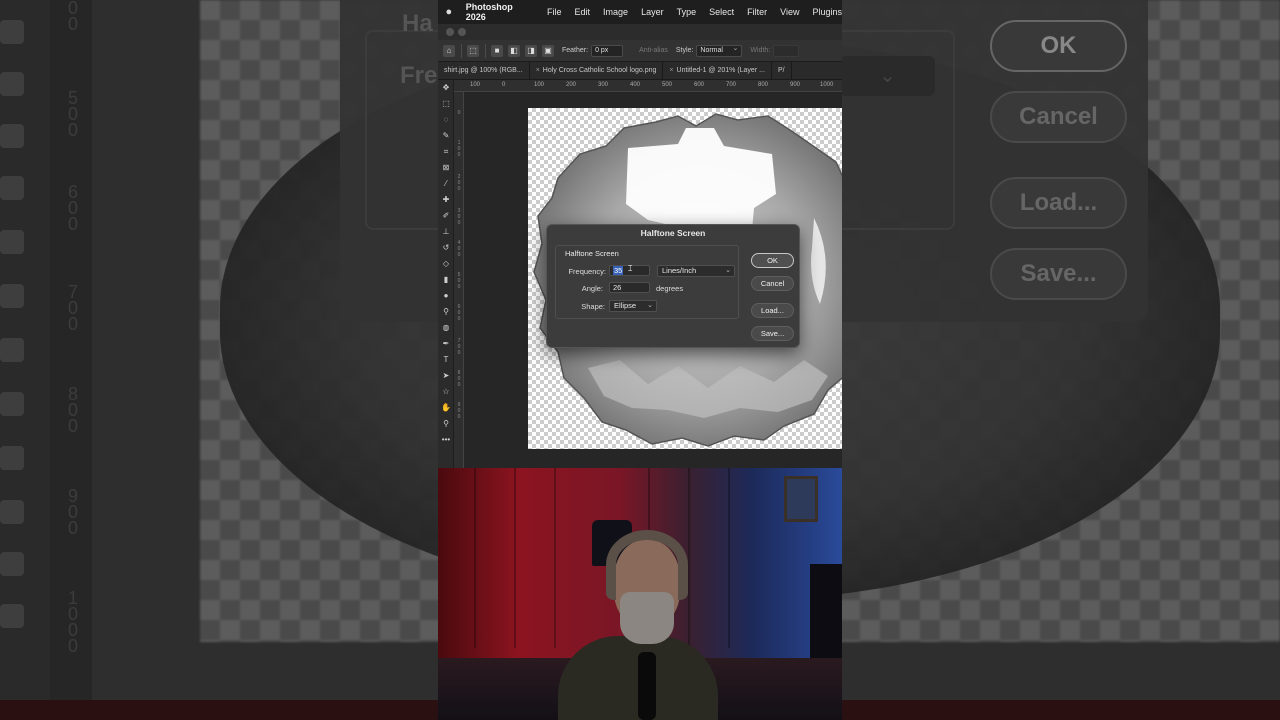  I want to click on menu-edit: Edit, so click(583, 12).